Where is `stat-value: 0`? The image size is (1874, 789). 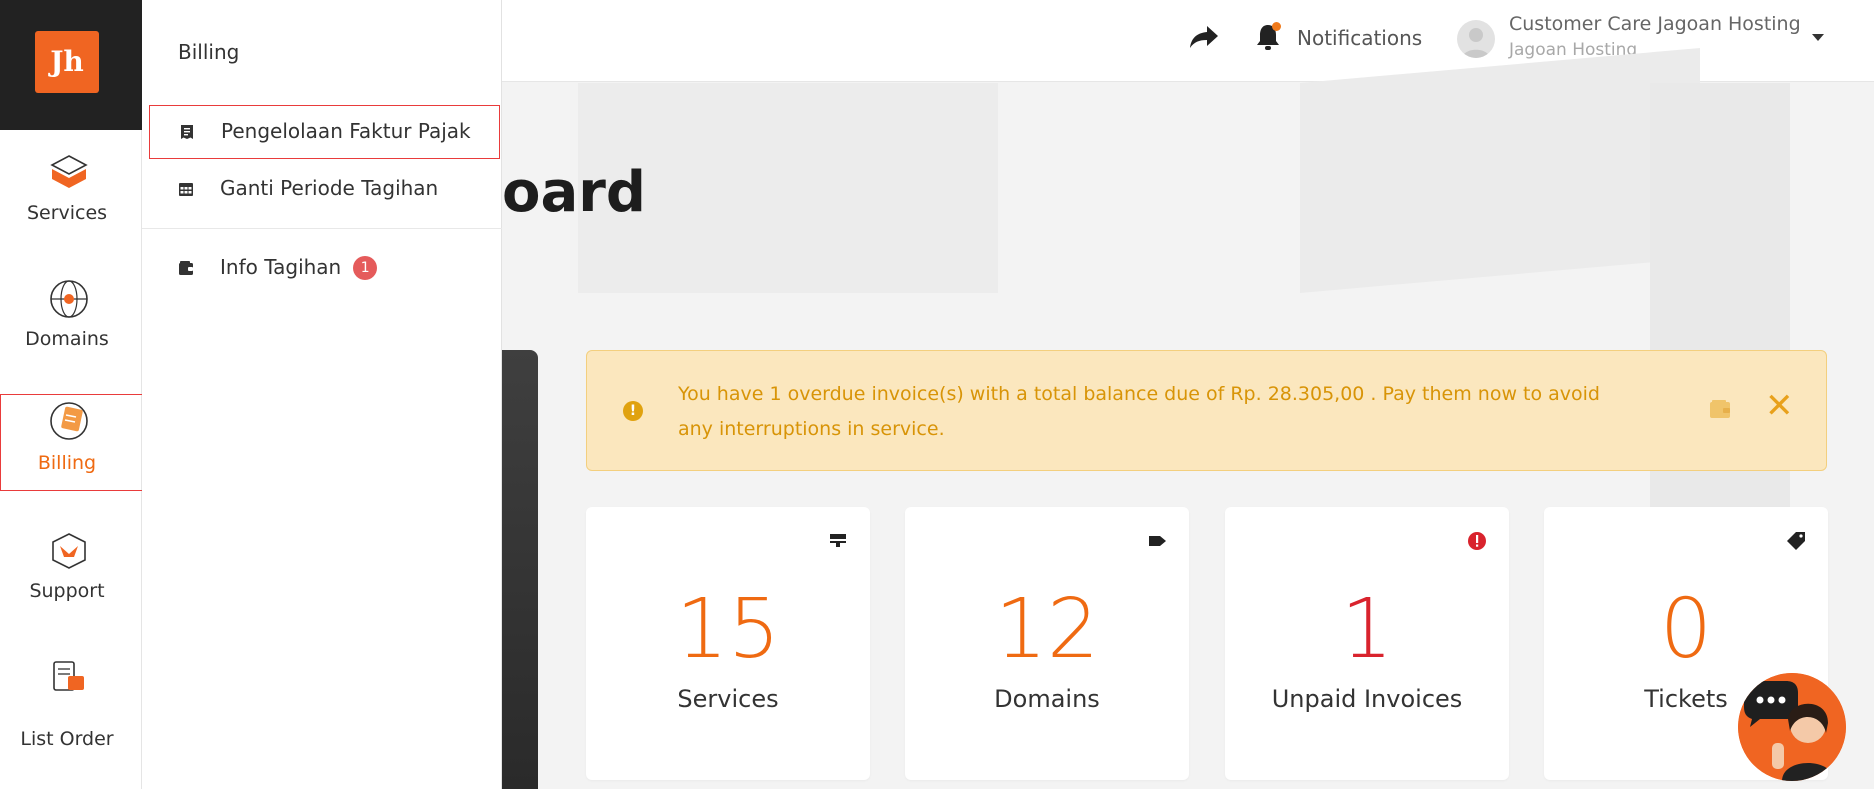
stat-value: 0 is located at coordinates (1686, 629).